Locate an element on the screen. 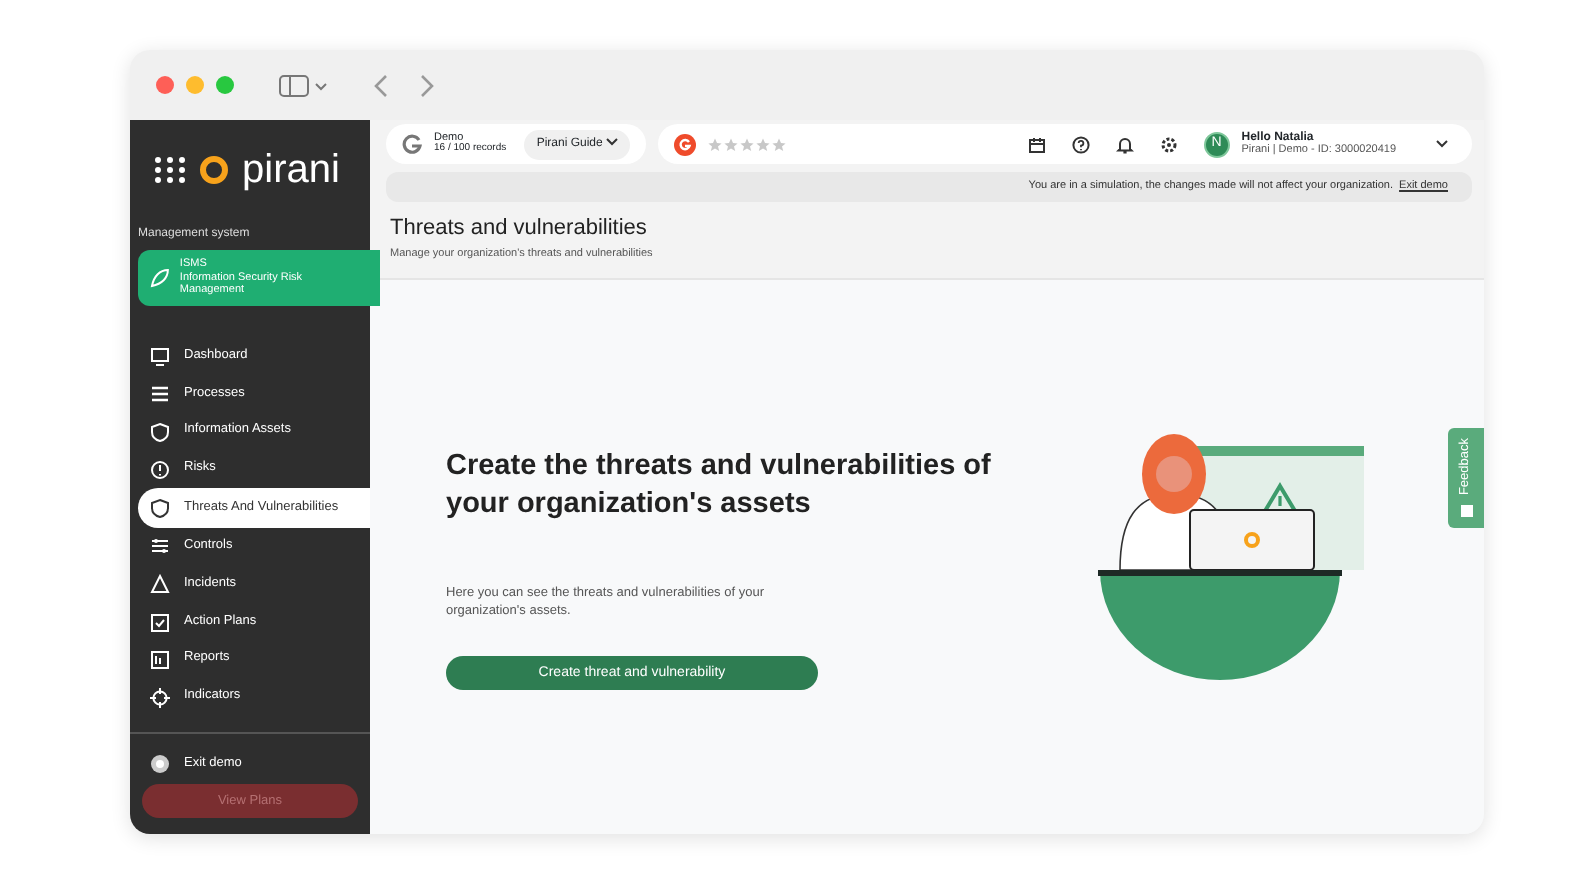 The image size is (1584, 890). checklist-icon is located at coordinates (160, 621).